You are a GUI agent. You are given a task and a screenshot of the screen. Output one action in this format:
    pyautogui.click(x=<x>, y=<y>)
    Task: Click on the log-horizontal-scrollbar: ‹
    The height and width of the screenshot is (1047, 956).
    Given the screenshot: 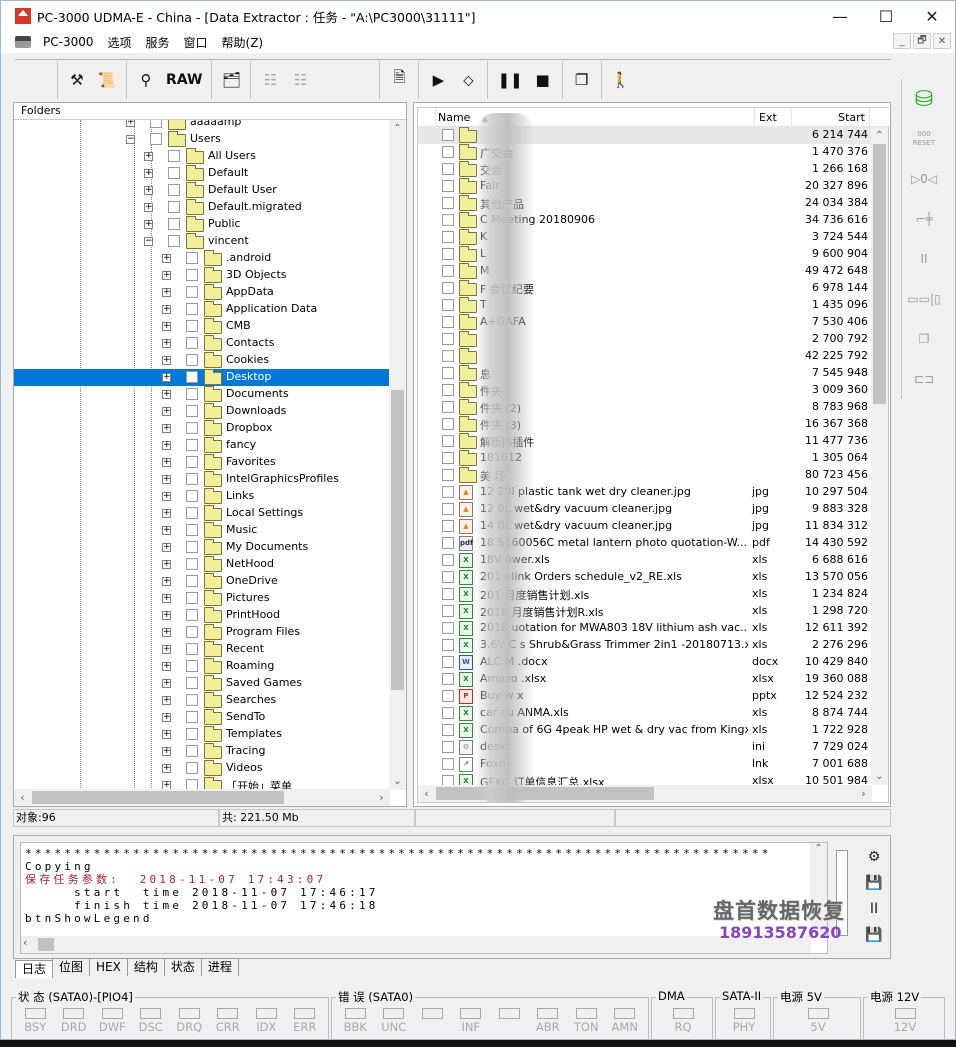 What is the action you would take?
    pyautogui.click(x=416, y=944)
    